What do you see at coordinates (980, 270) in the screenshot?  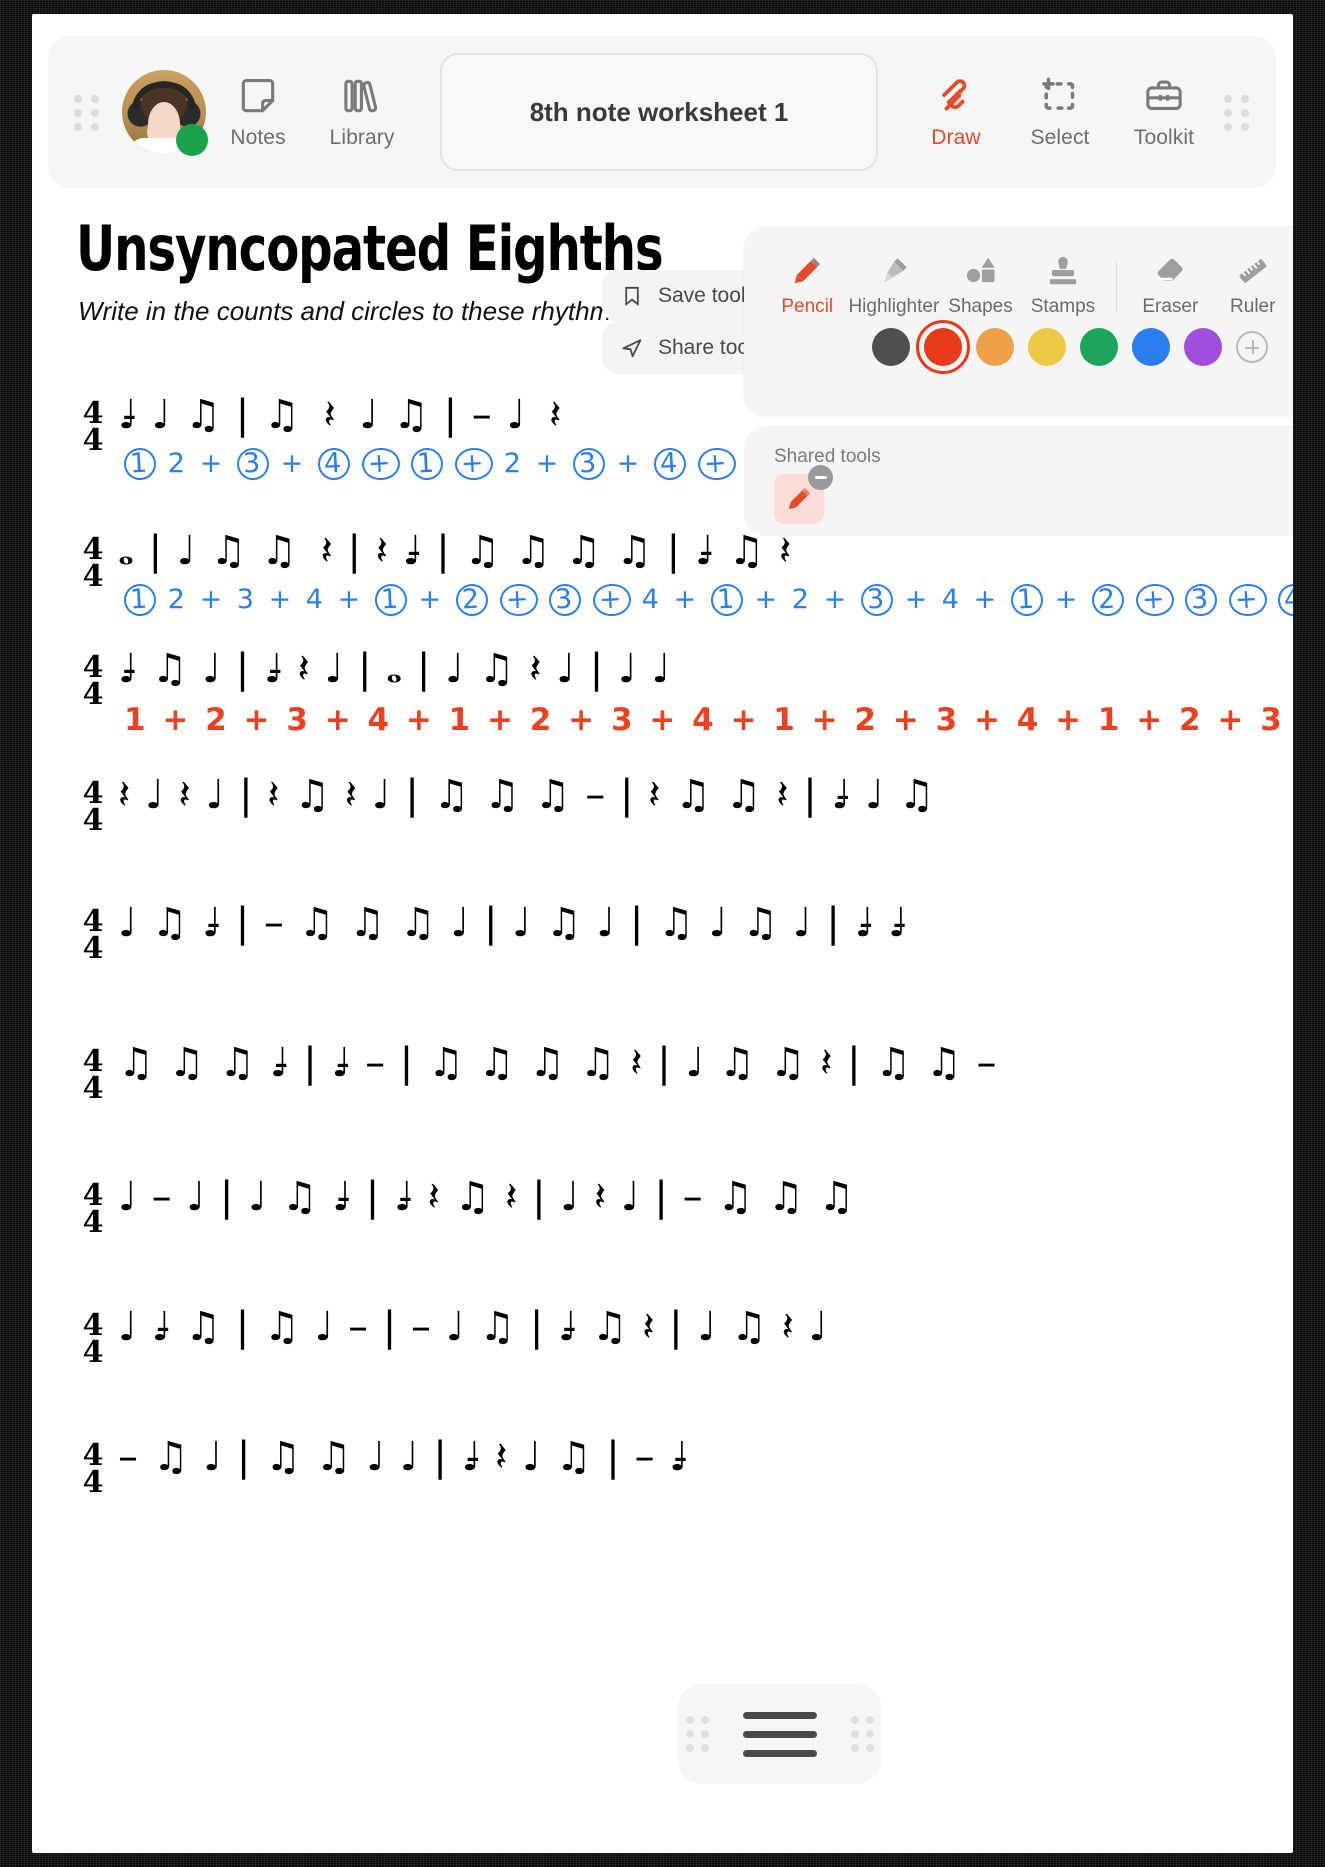 I see `shapes-icon` at bounding box center [980, 270].